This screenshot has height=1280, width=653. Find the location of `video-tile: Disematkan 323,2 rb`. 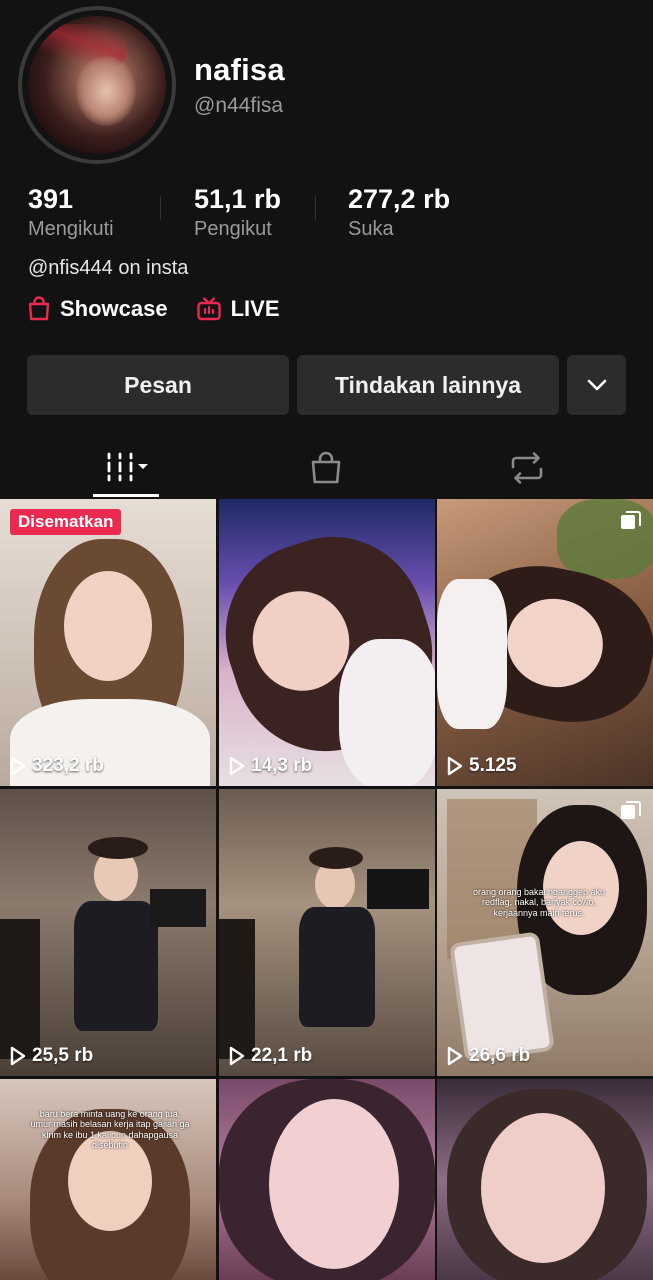

video-tile: Disematkan 323,2 rb is located at coordinates (108, 642).